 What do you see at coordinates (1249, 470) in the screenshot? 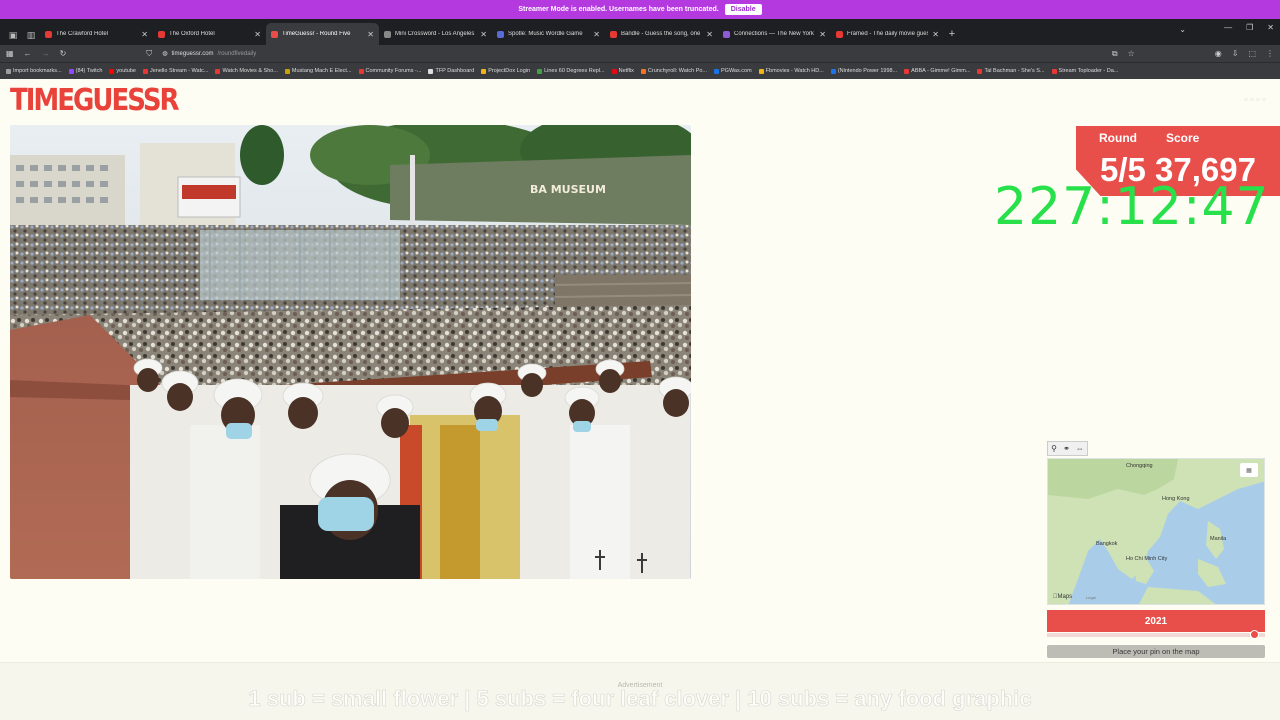
I see `map-layers-icon: ▦` at bounding box center [1249, 470].